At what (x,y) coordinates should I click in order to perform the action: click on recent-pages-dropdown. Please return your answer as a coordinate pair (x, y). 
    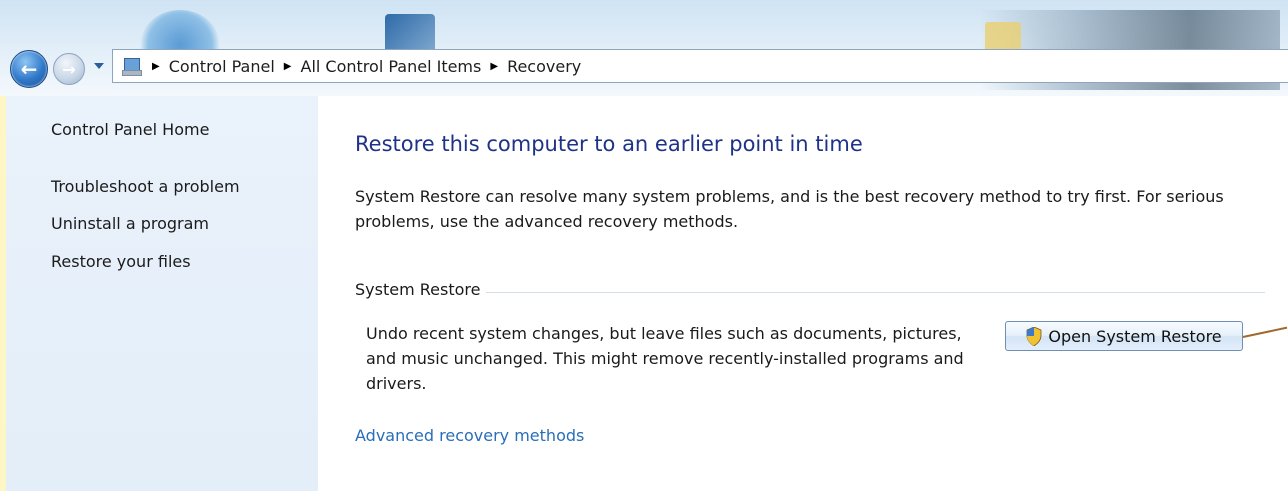
    Looking at the image, I should click on (99, 66).